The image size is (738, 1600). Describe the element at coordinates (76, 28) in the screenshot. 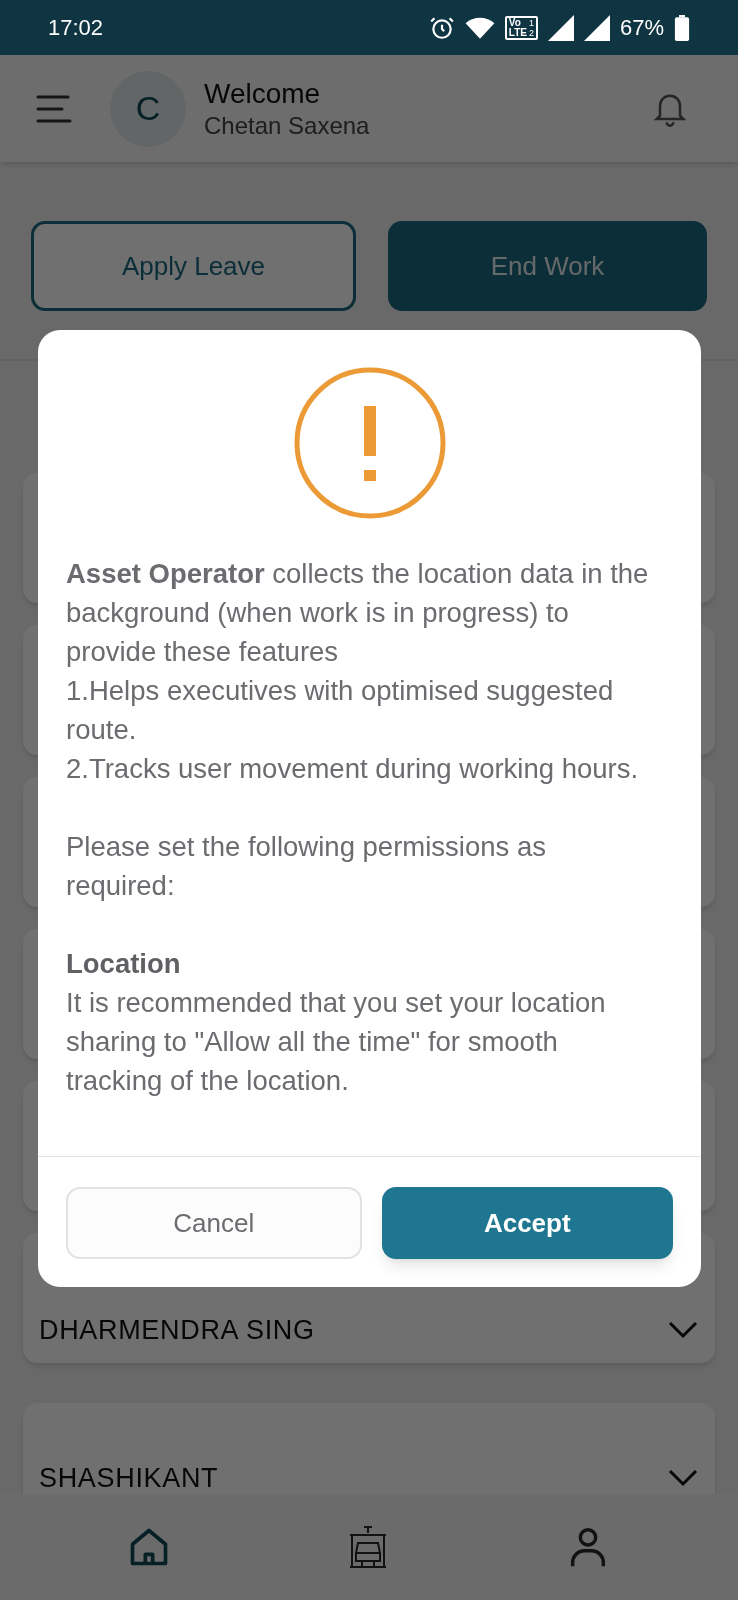

I see `clock-time: 17:02` at that location.